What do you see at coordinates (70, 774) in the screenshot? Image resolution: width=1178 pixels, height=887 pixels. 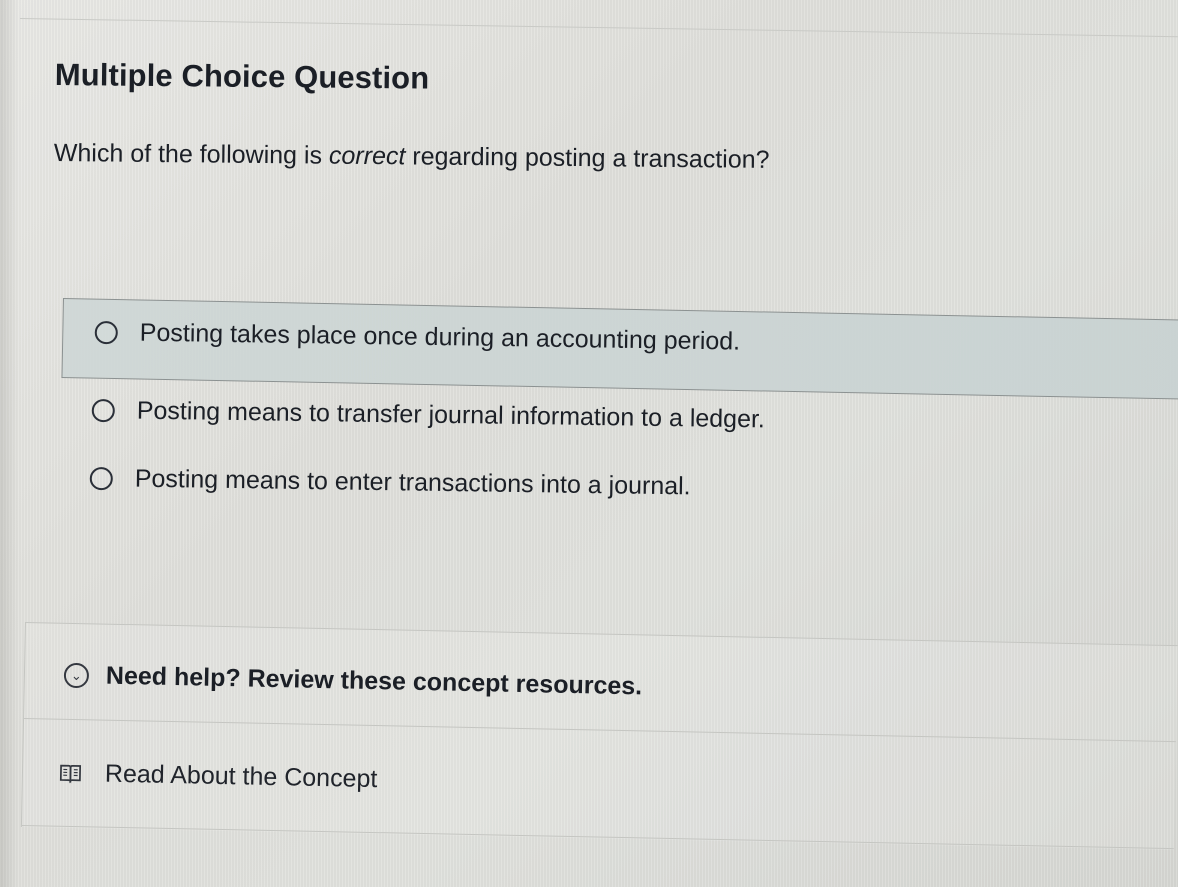 I see `book-icon` at bounding box center [70, 774].